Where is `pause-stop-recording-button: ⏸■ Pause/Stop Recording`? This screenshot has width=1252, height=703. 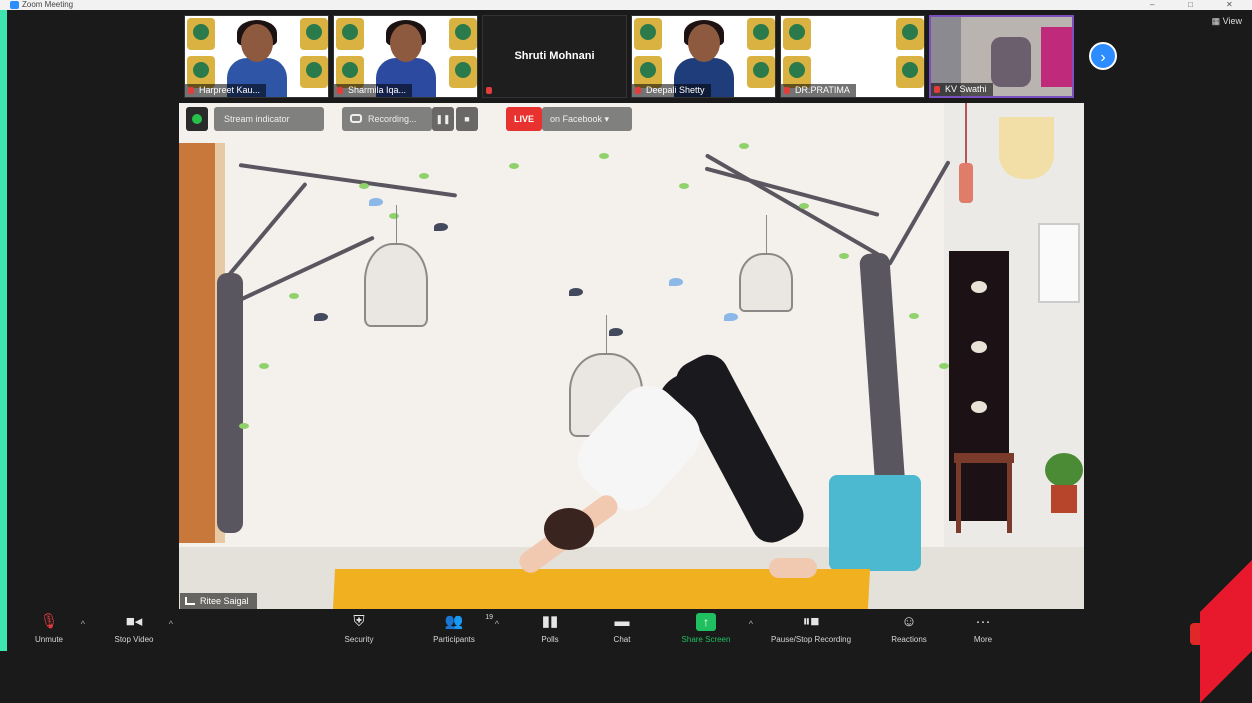
pause-stop-recording-button: ⏸■ Pause/Stop Recording is located at coordinates (811, 628).